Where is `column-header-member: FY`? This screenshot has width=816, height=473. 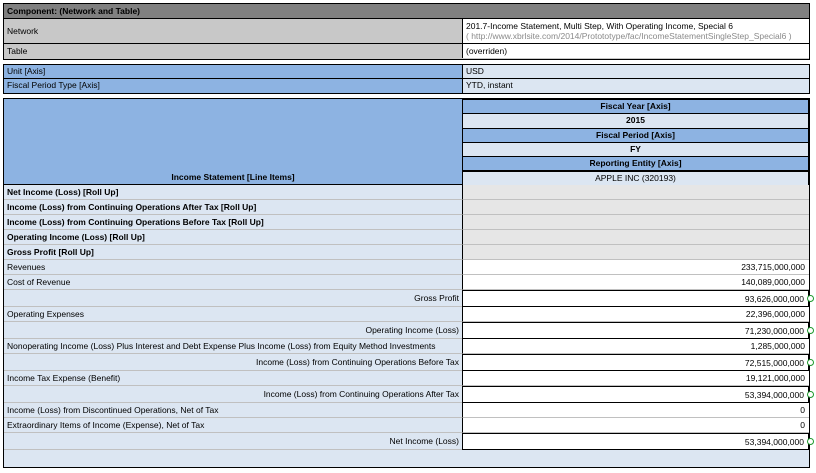
column-header-member: FY is located at coordinates (635, 149).